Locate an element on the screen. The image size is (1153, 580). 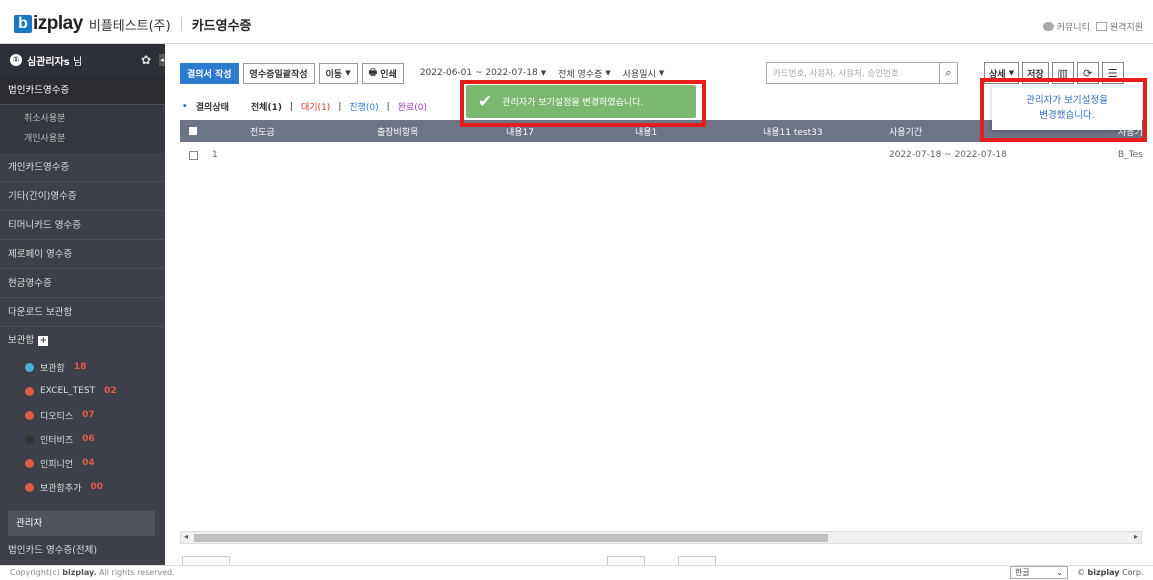
status-done: 완료(0) is located at coordinates (412, 106).